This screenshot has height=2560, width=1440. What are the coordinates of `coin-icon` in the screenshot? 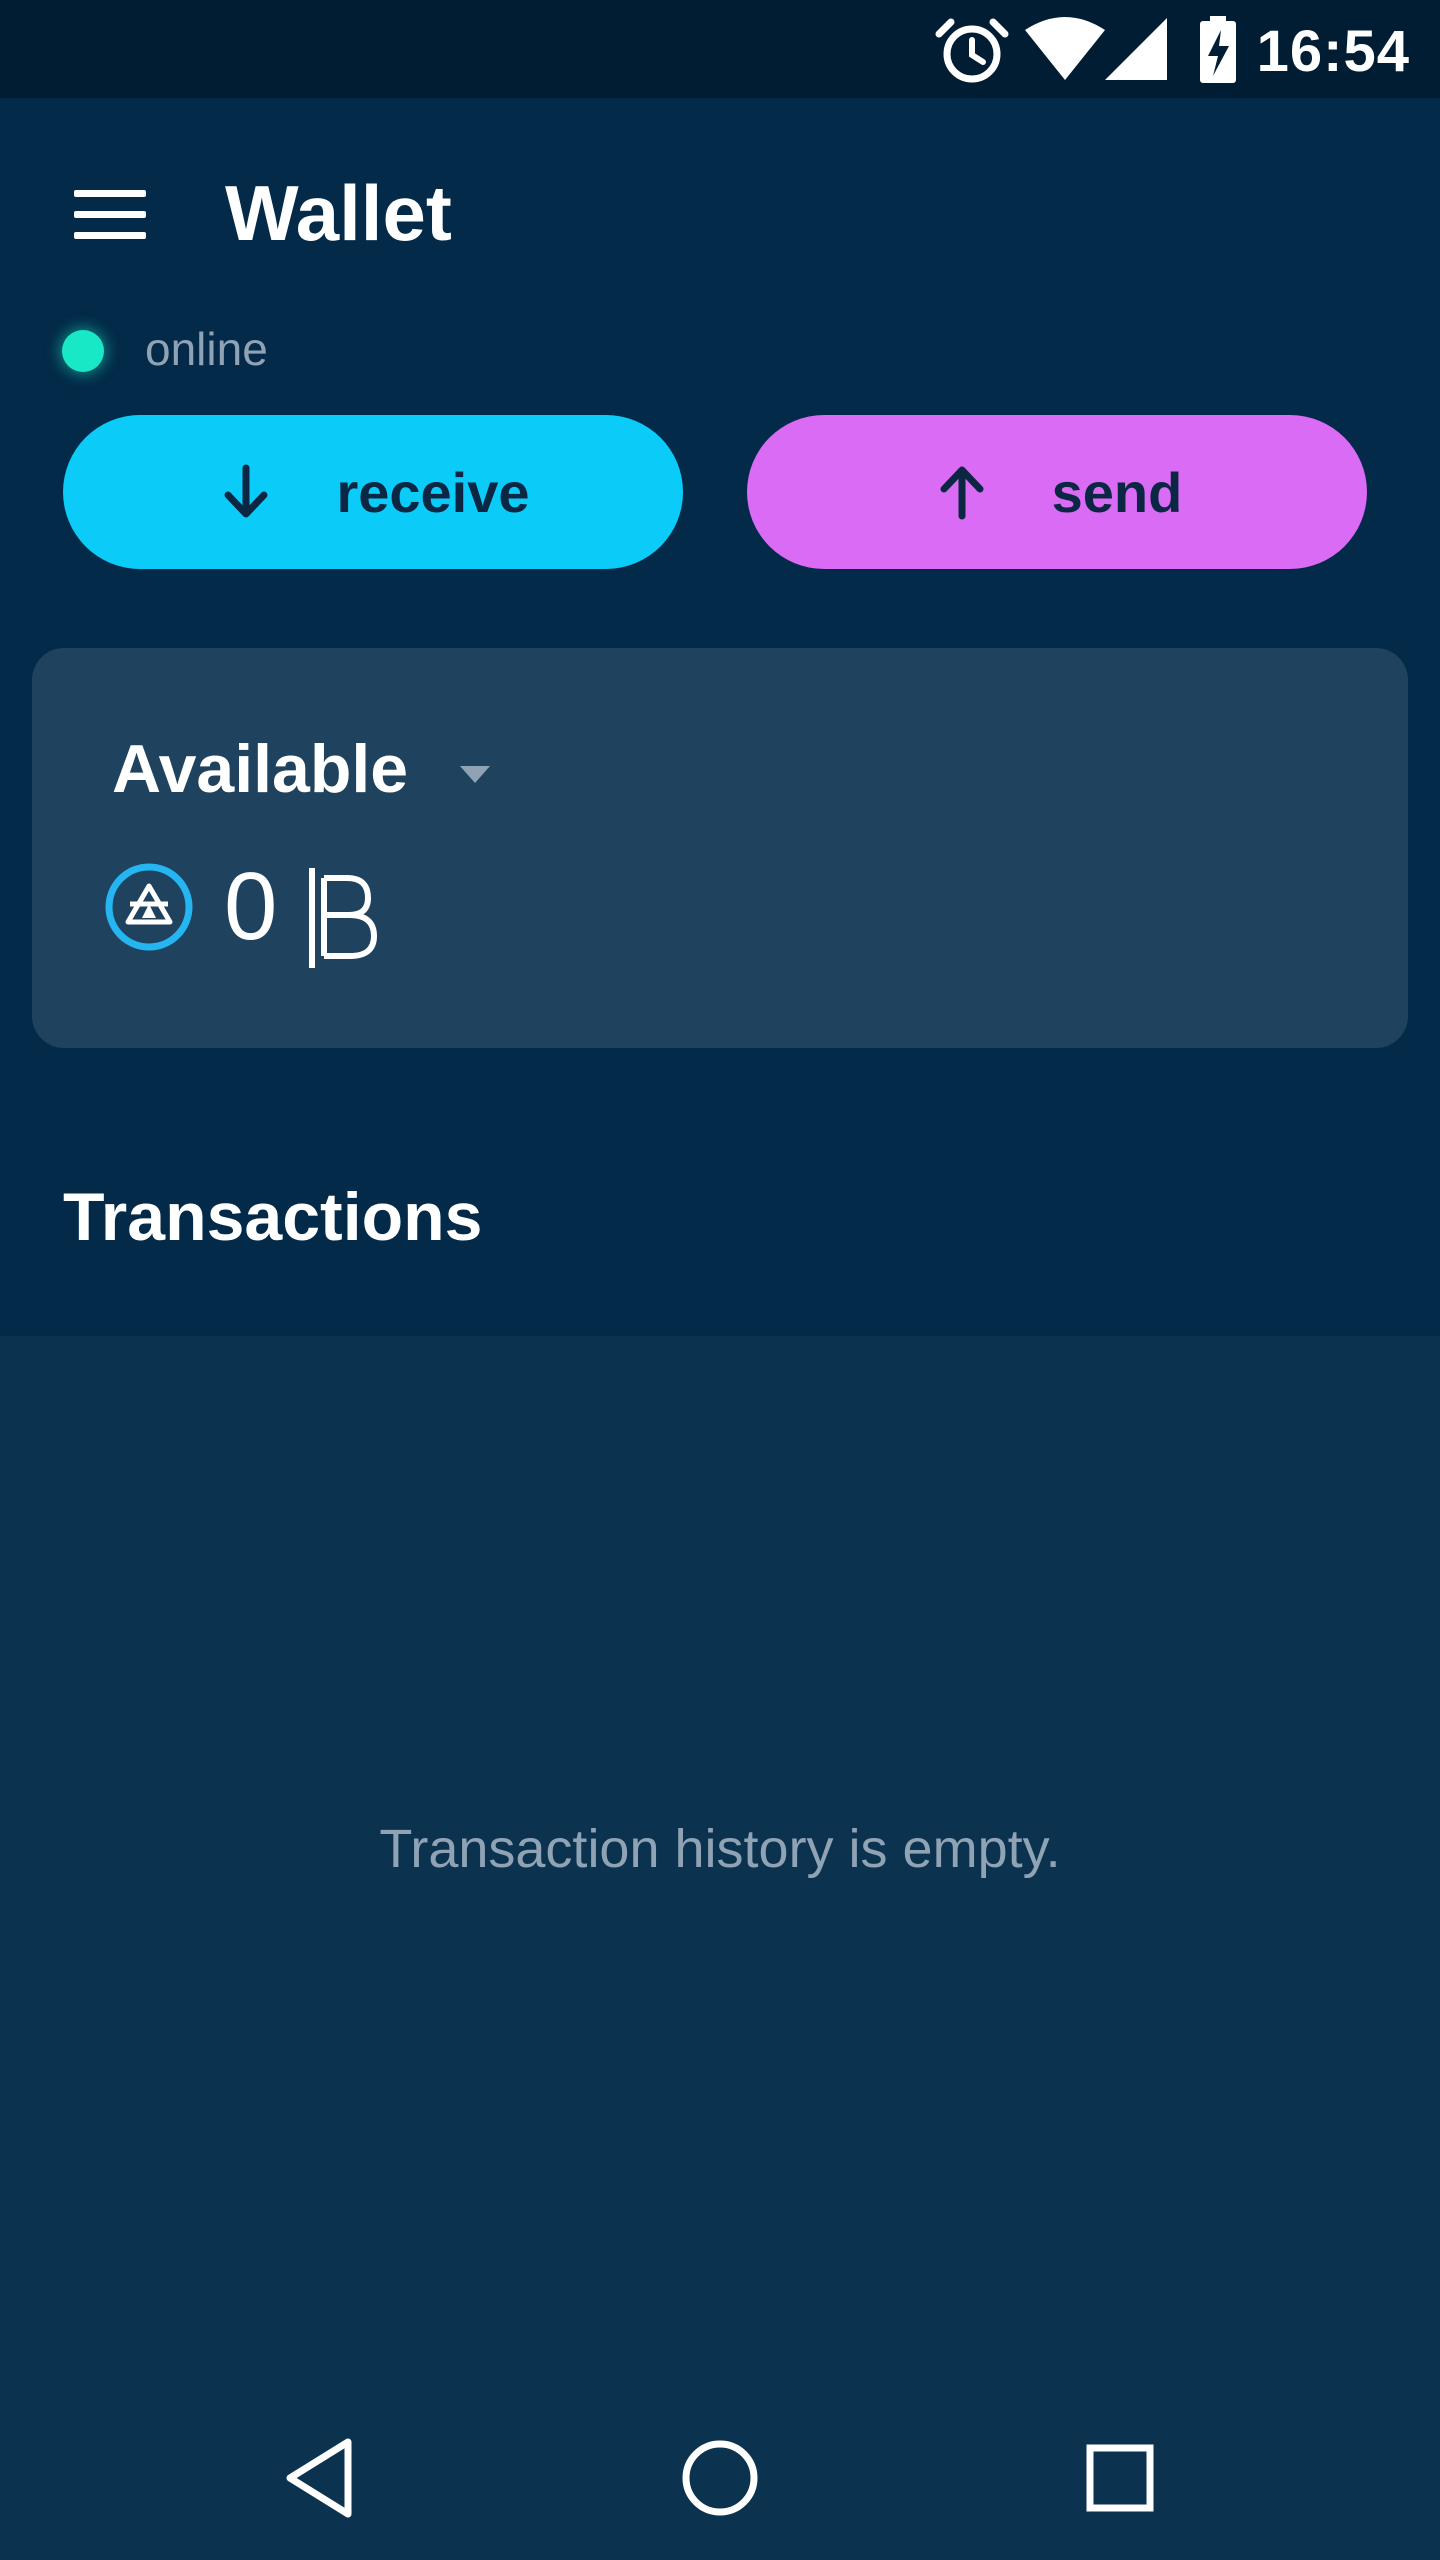 It's located at (149, 907).